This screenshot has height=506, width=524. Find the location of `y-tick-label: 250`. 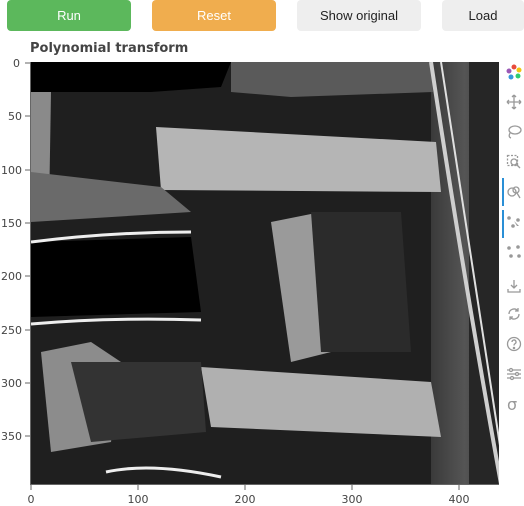

y-tick-label: 250 is located at coordinates (11, 330).